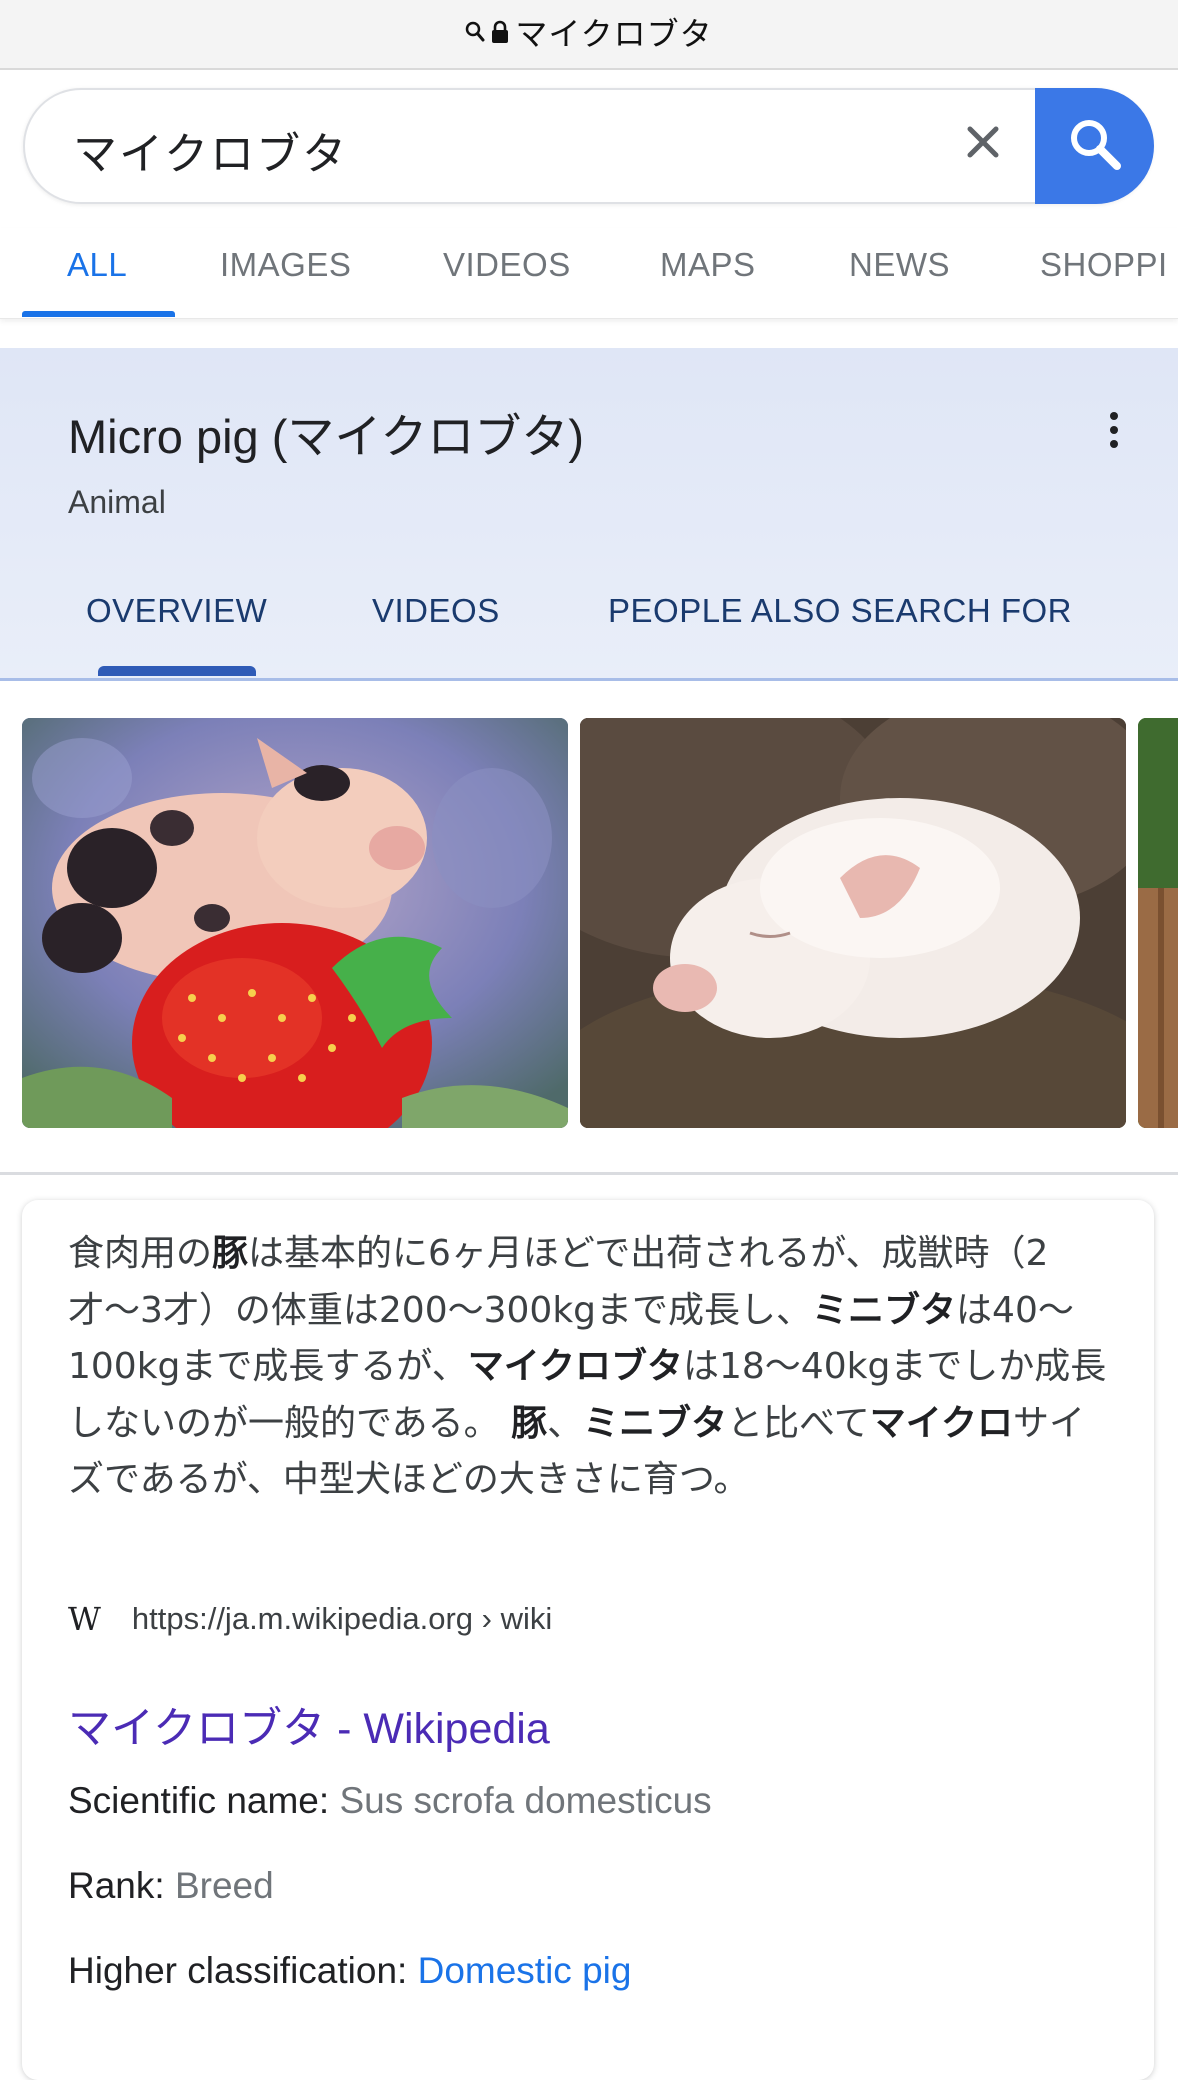  Describe the element at coordinates (224, 1885) in the screenshot. I see `fact-value: Breed` at that location.